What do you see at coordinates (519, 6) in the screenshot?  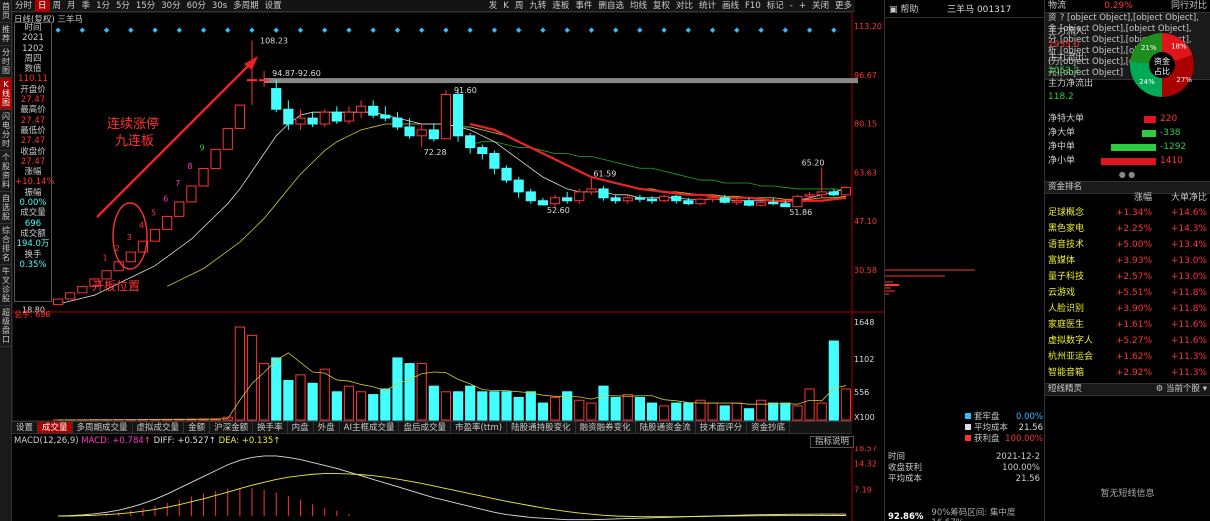 I see `toolbar-button: 周` at bounding box center [519, 6].